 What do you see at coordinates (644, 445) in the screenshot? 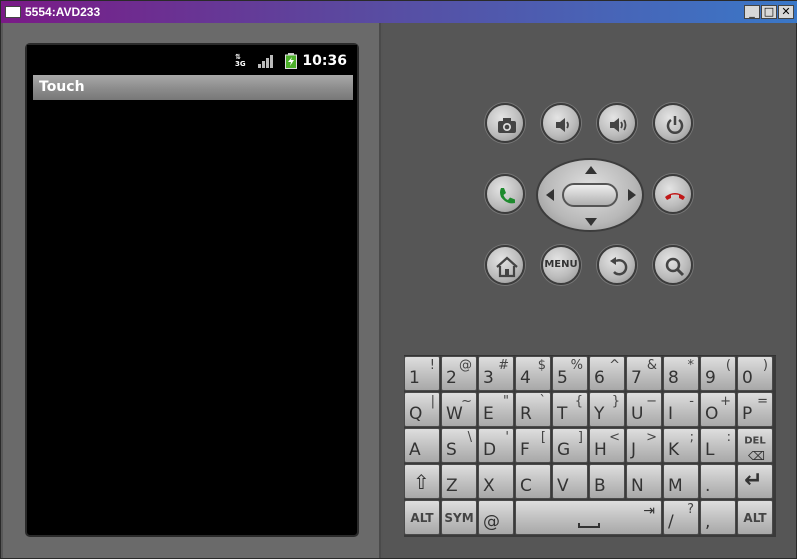
I see `key-j: J >` at bounding box center [644, 445].